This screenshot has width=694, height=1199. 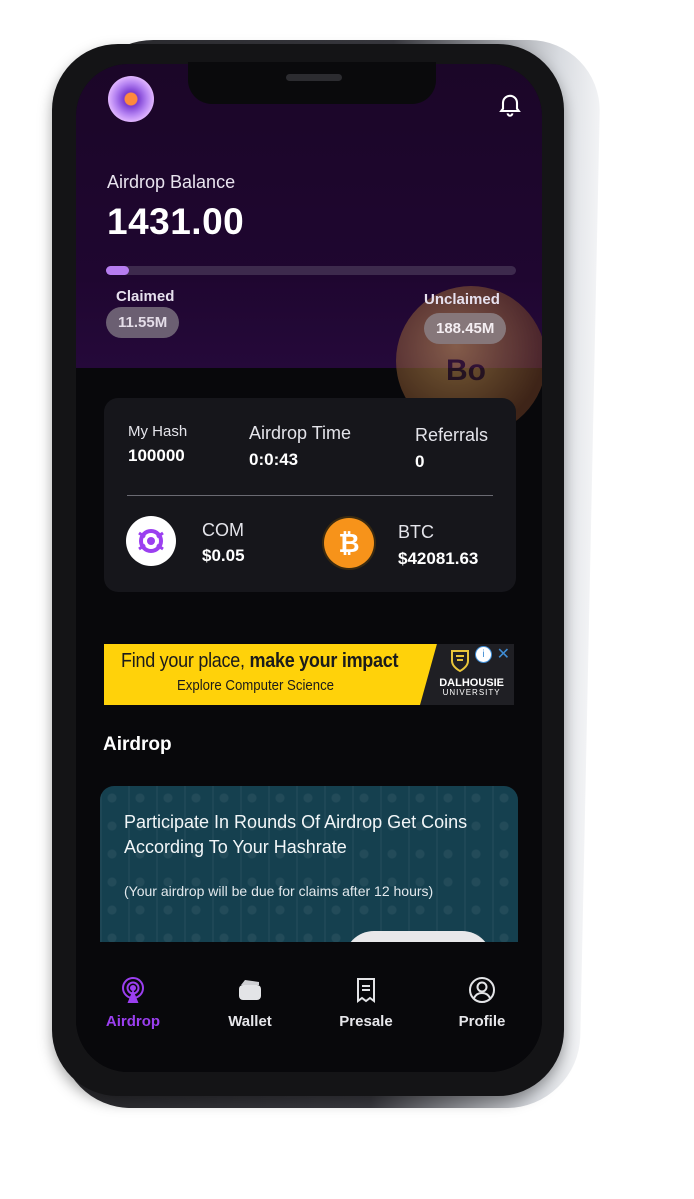 What do you see at coordinates (366, 1021) in the screenshot?
I see `nav-label-presale: Presale` at bounding box center [366, 1021].